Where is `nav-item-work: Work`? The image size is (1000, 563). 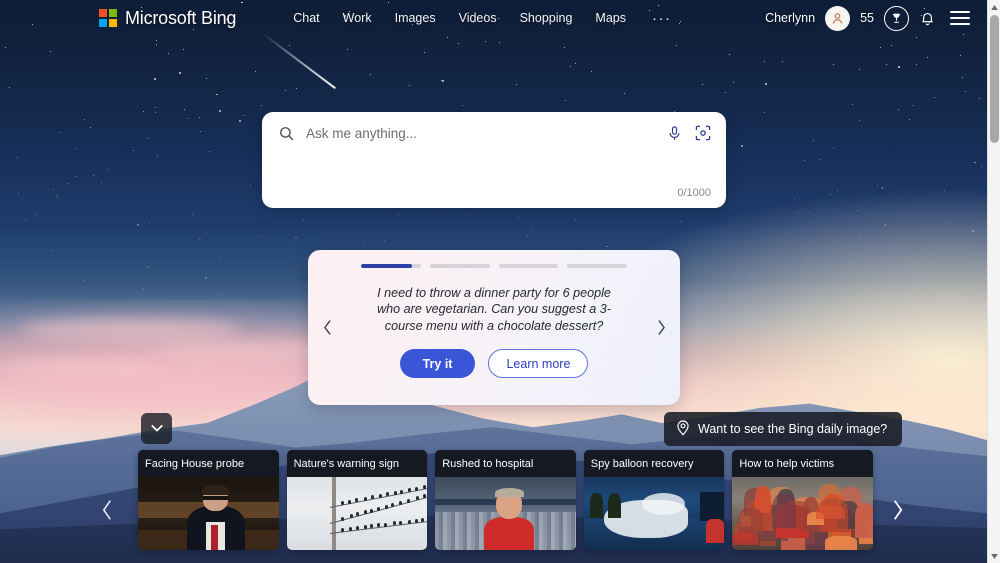 nav-item-work: Work is located at coordinates (357, 18).